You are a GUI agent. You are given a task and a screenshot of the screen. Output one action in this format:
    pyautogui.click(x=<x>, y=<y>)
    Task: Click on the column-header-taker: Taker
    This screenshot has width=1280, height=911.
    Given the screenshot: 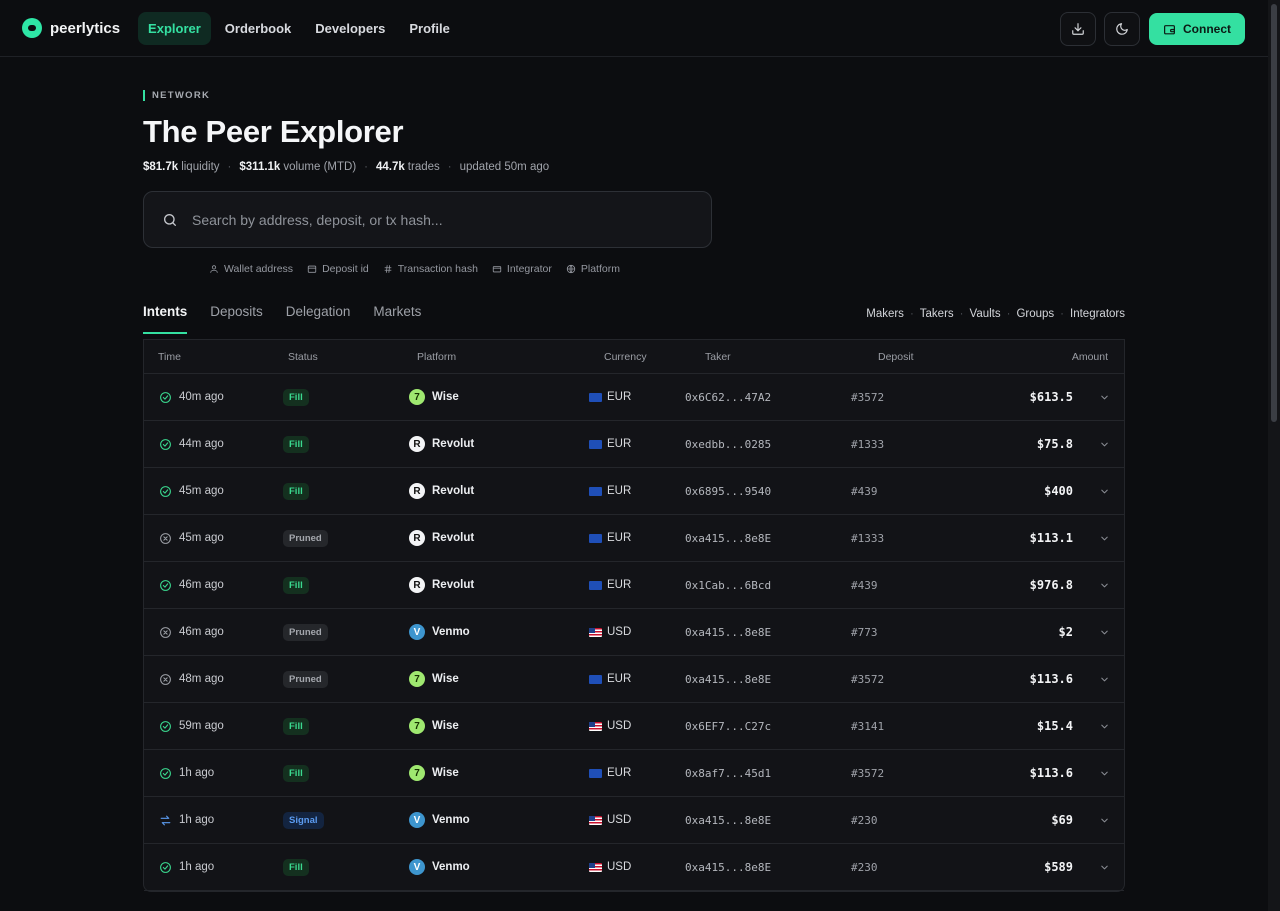 What is the action you would take?
    pyautogui.click(x=718, y=357)
    